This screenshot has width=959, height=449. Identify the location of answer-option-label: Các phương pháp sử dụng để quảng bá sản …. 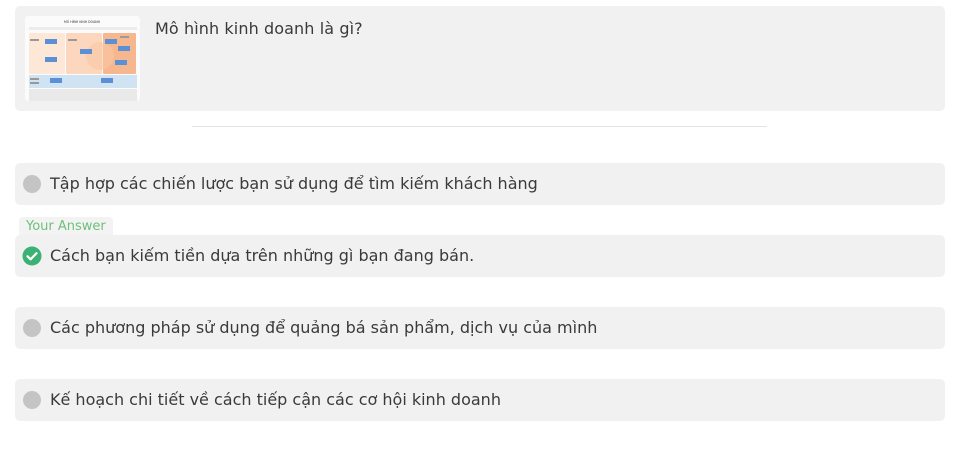
(324, 327).